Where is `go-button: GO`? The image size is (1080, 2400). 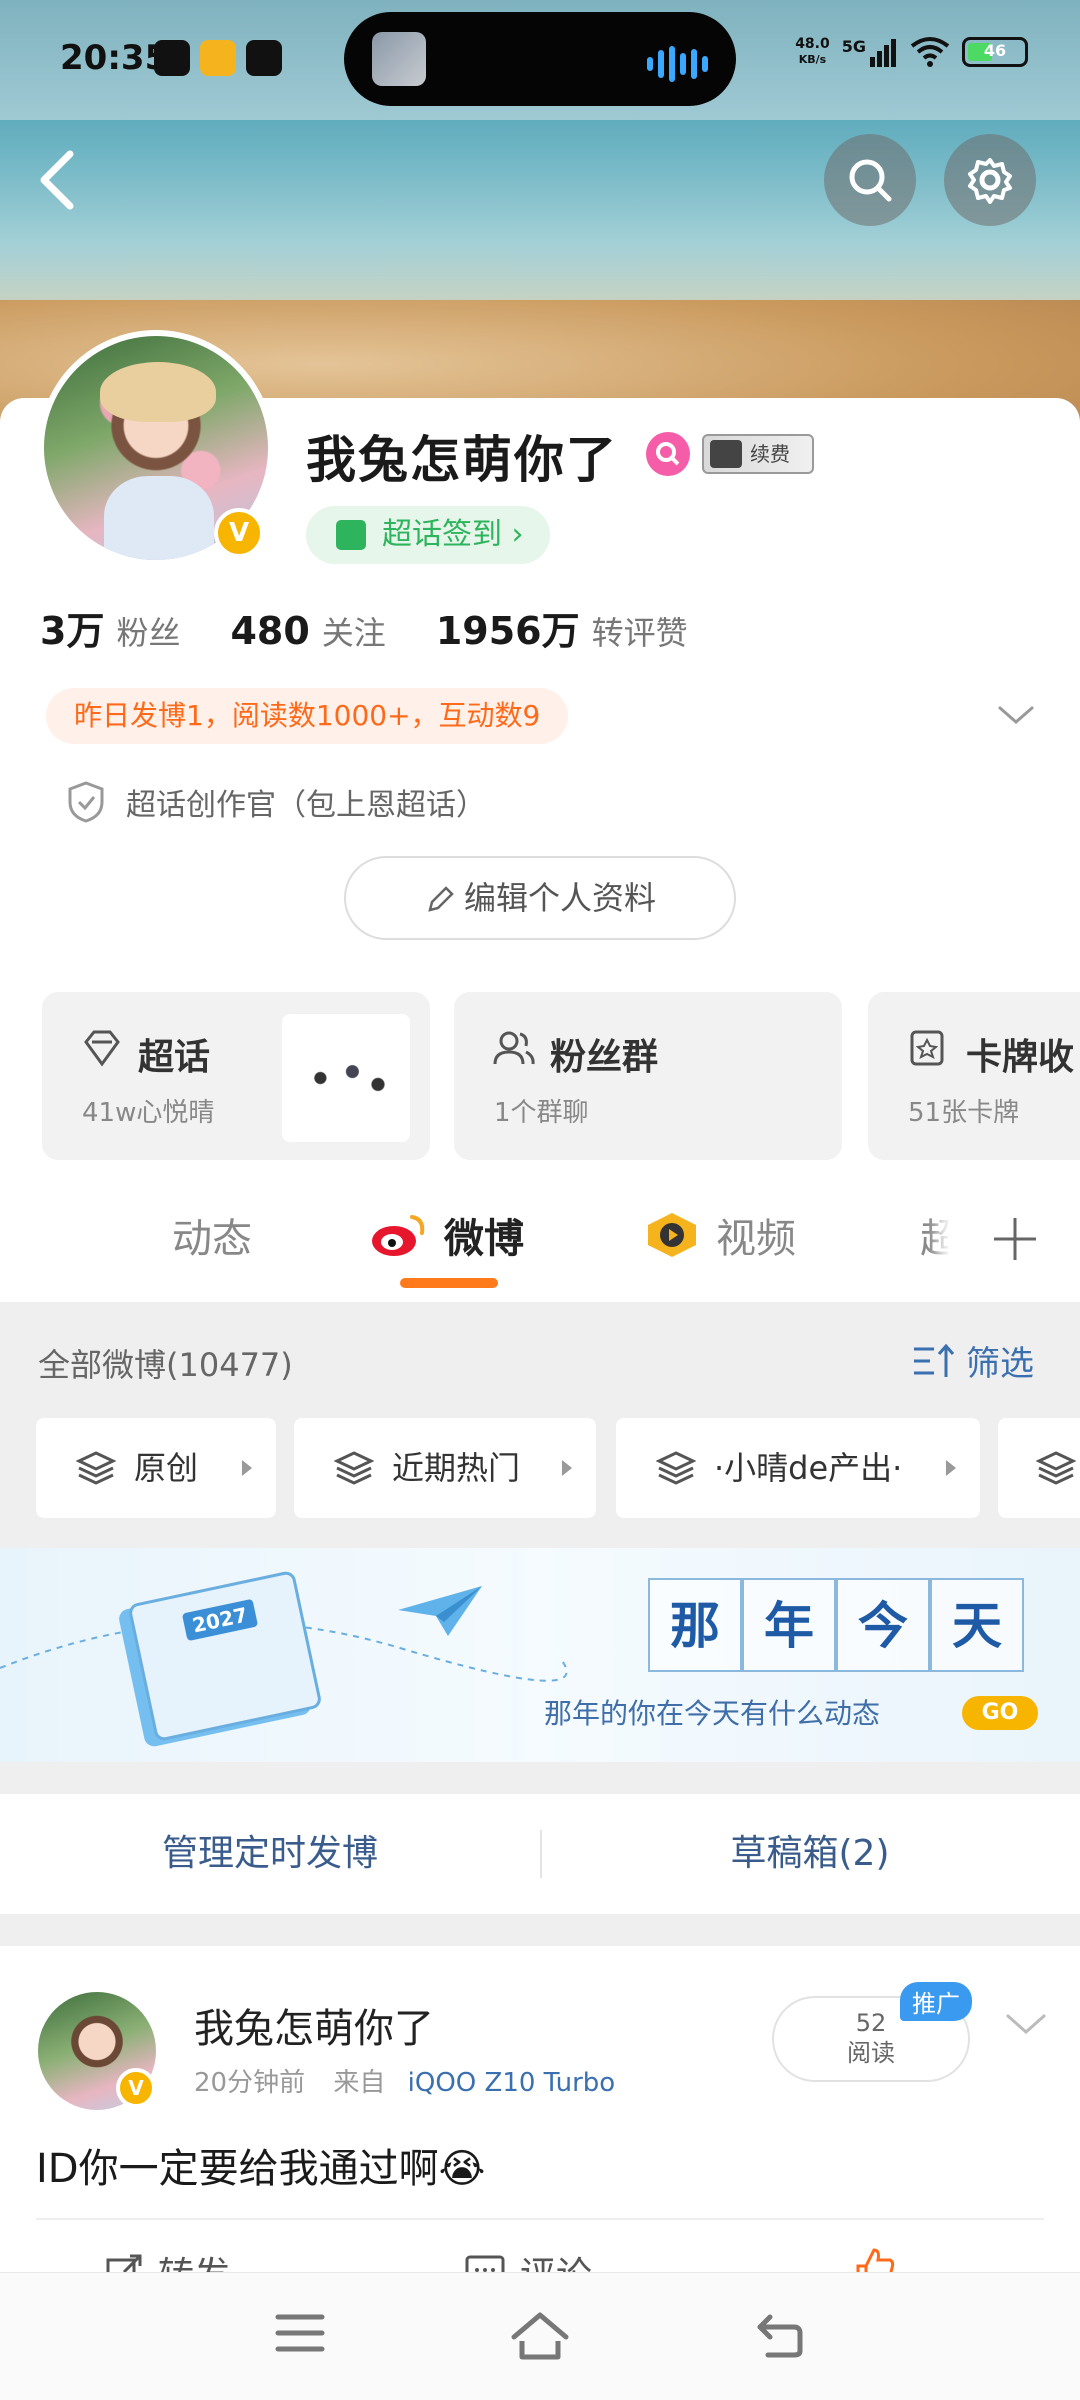 go-button: GO is located at coordinates (1000, 1713).